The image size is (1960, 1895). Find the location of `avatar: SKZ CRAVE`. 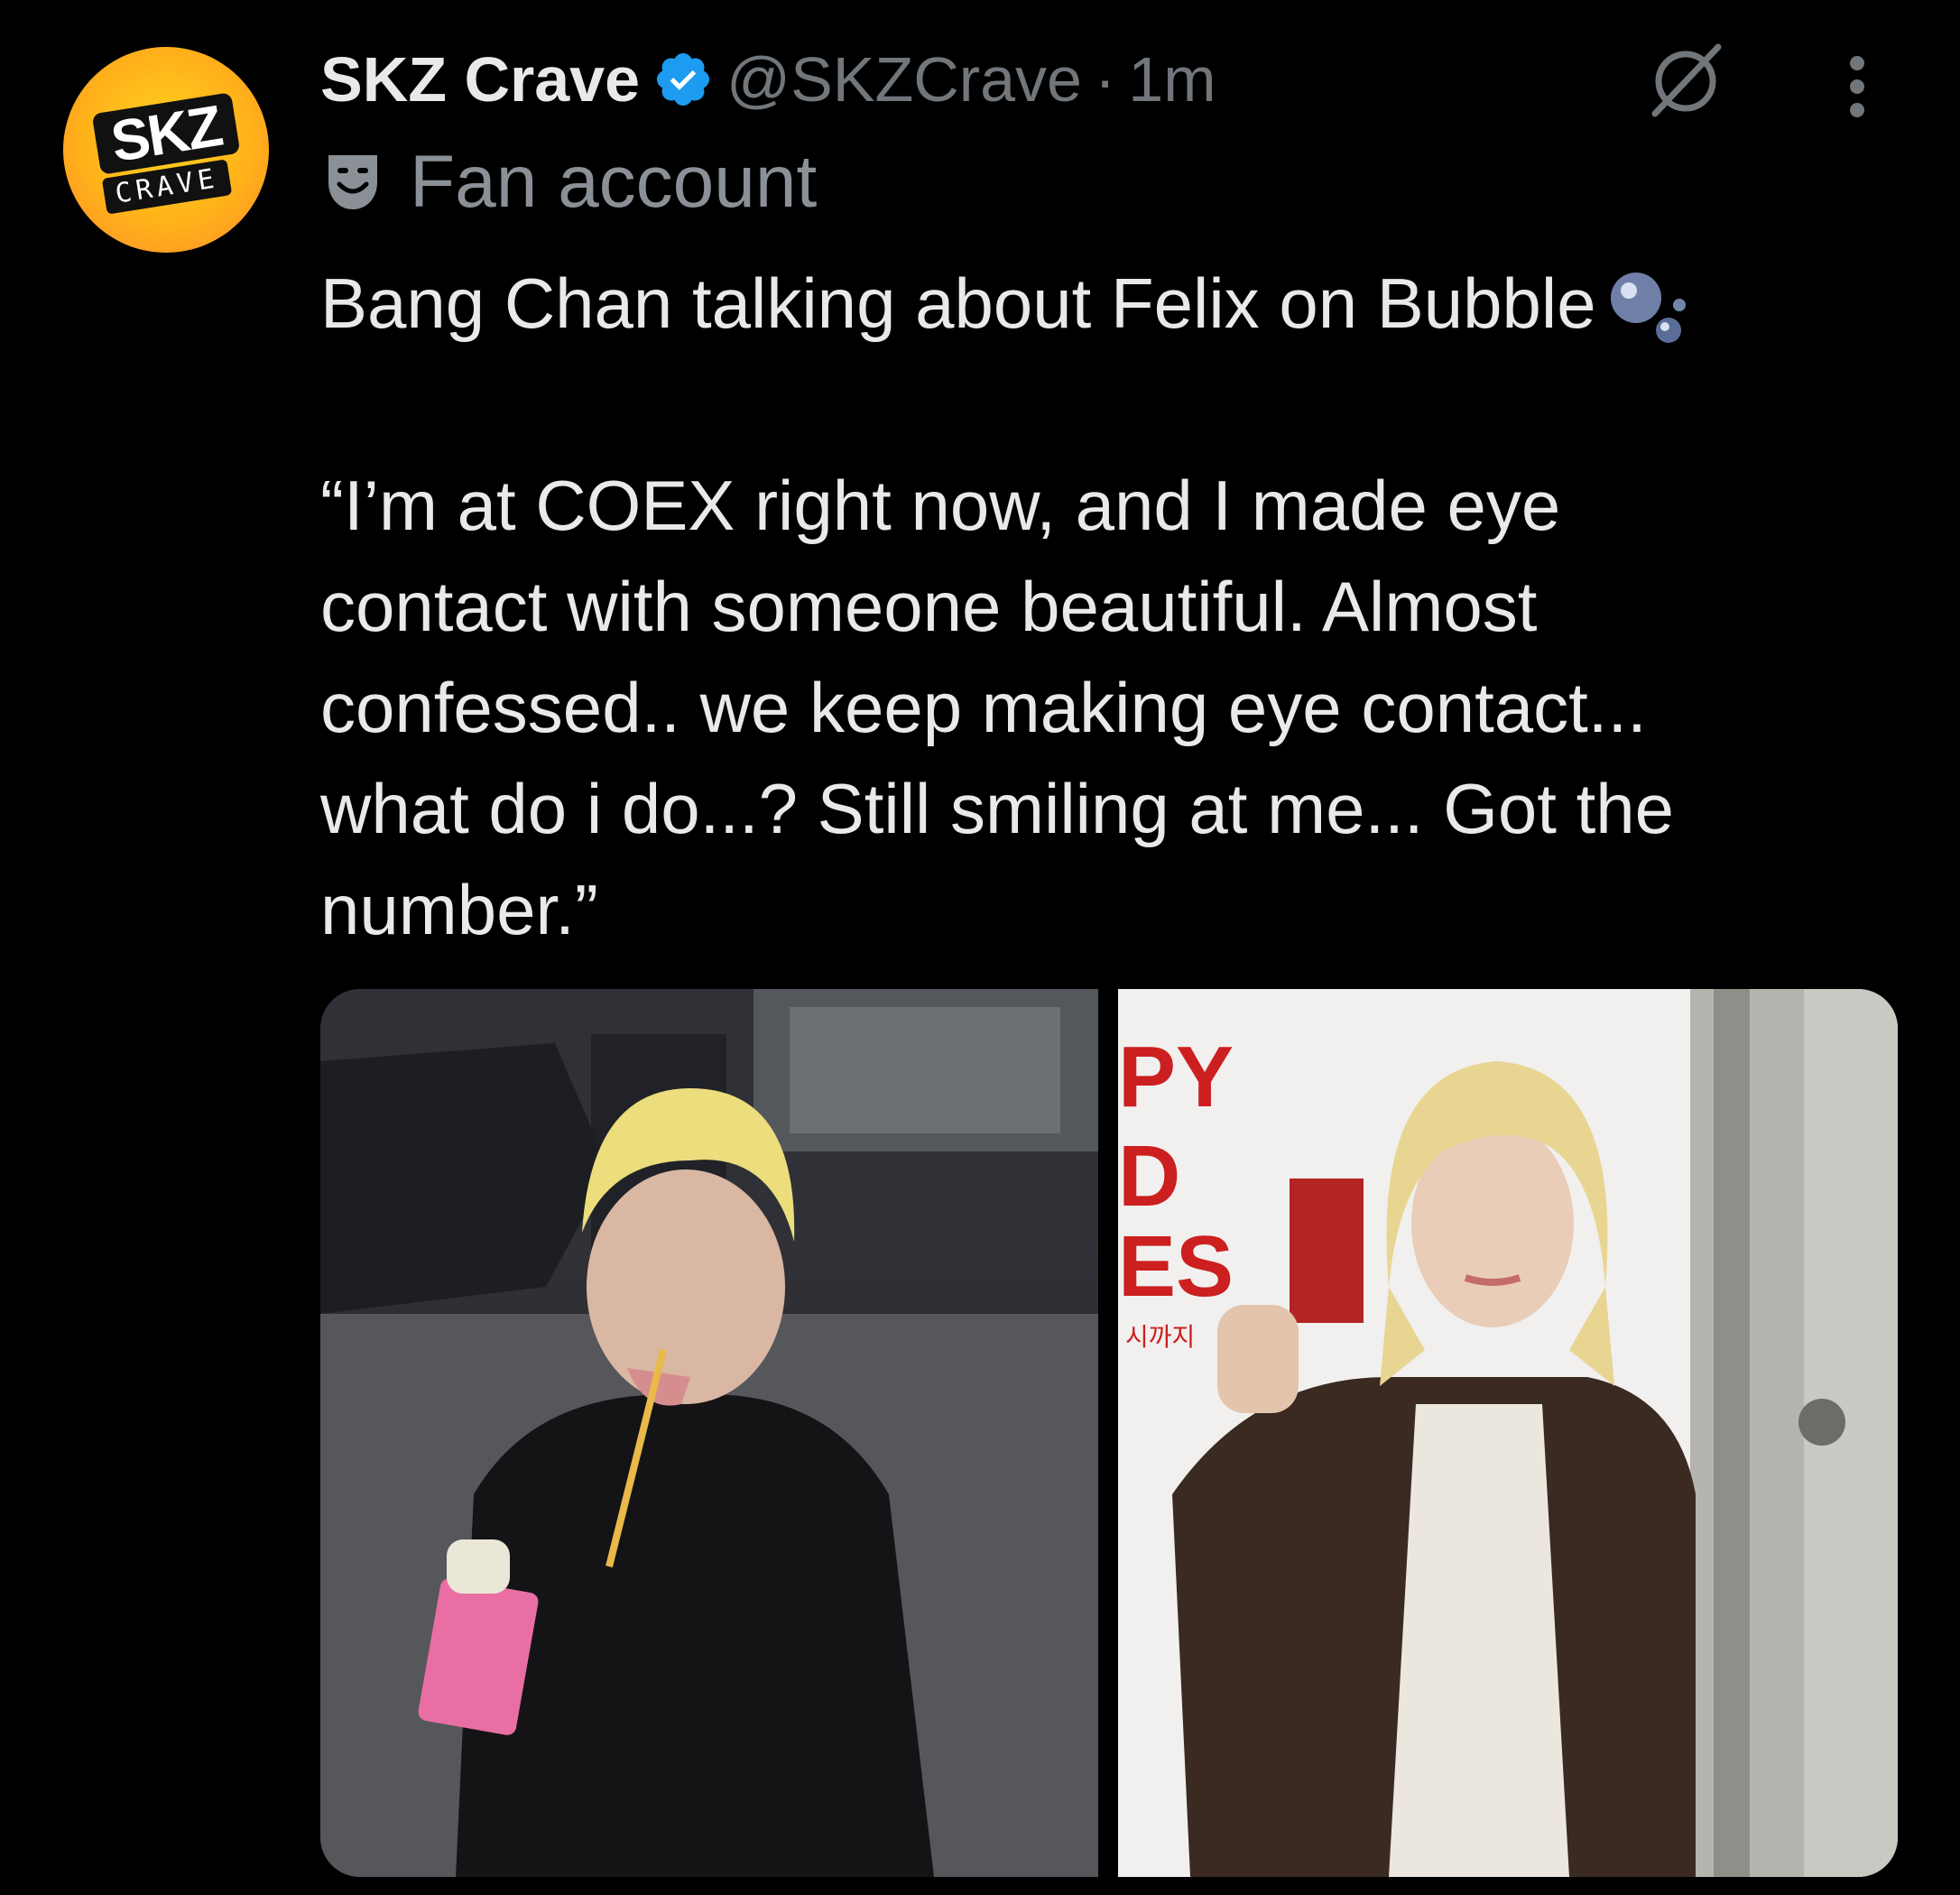

avatar: SKZ CRAVE is located at coordinates (166, 150).